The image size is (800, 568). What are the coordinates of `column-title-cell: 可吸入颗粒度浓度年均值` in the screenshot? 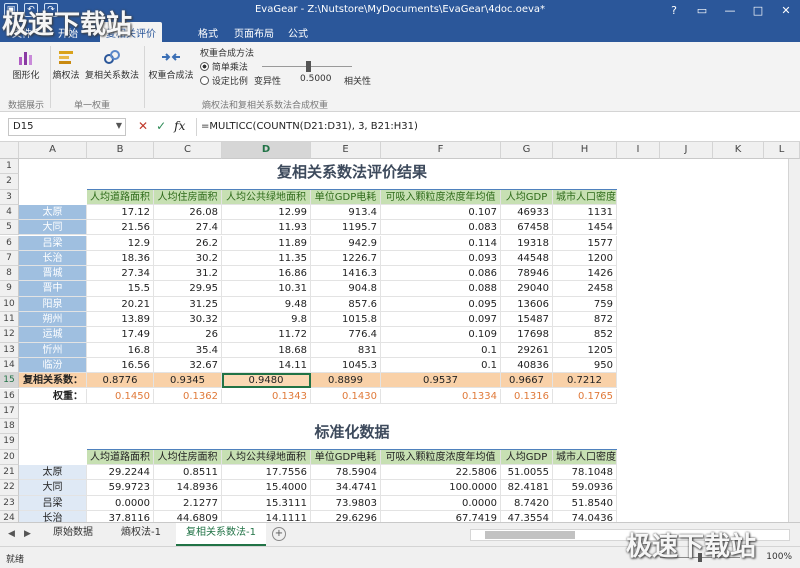 It's located at (441, 197).